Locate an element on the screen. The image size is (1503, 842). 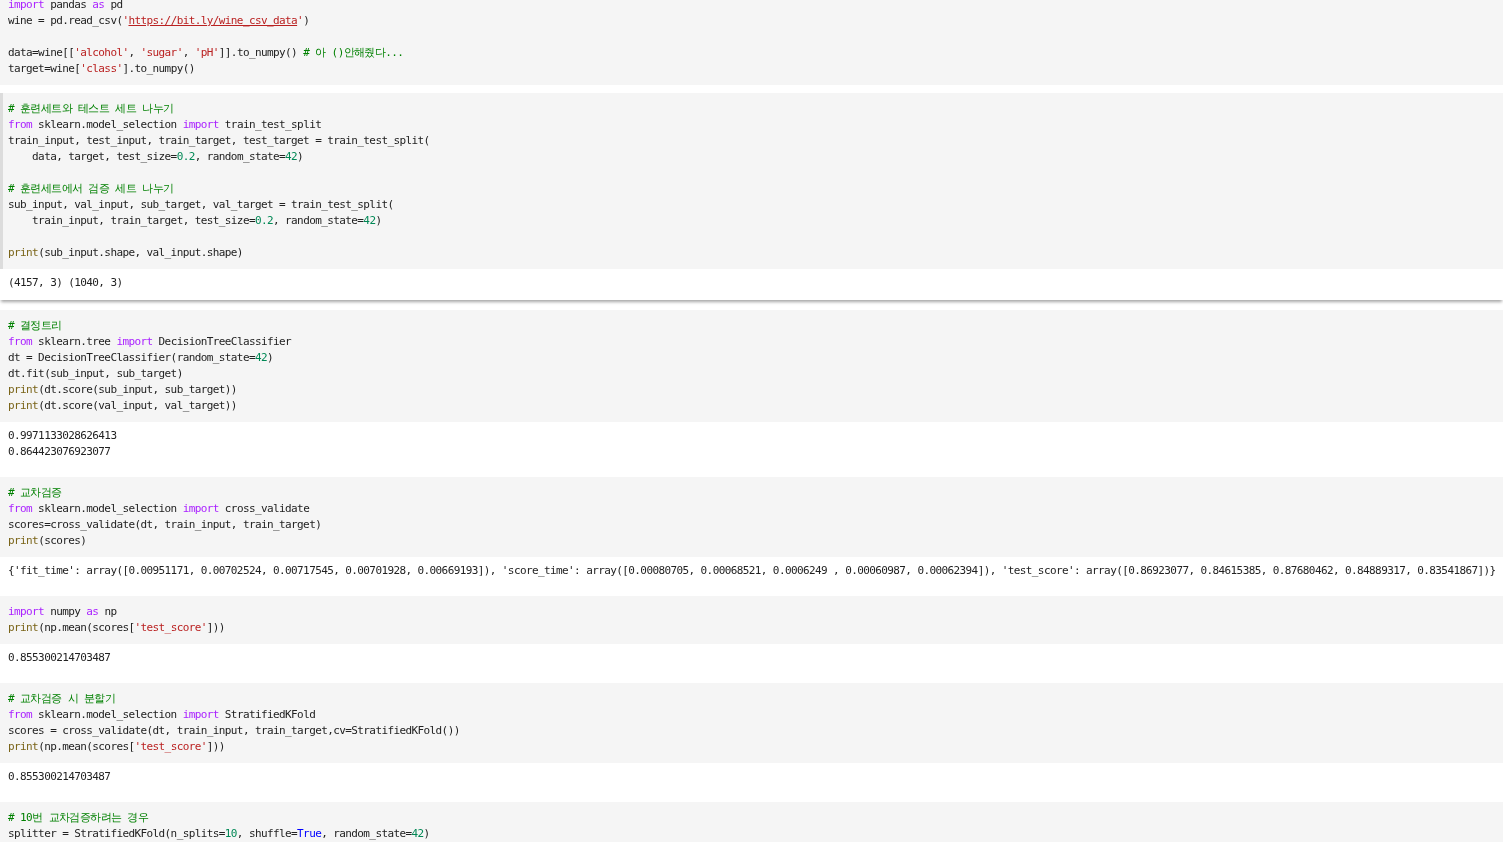
code-line: scores = cross_validate(dt, train_input, train_target,cv=StratifiedKFold()) is located at coordinates (234, 731).